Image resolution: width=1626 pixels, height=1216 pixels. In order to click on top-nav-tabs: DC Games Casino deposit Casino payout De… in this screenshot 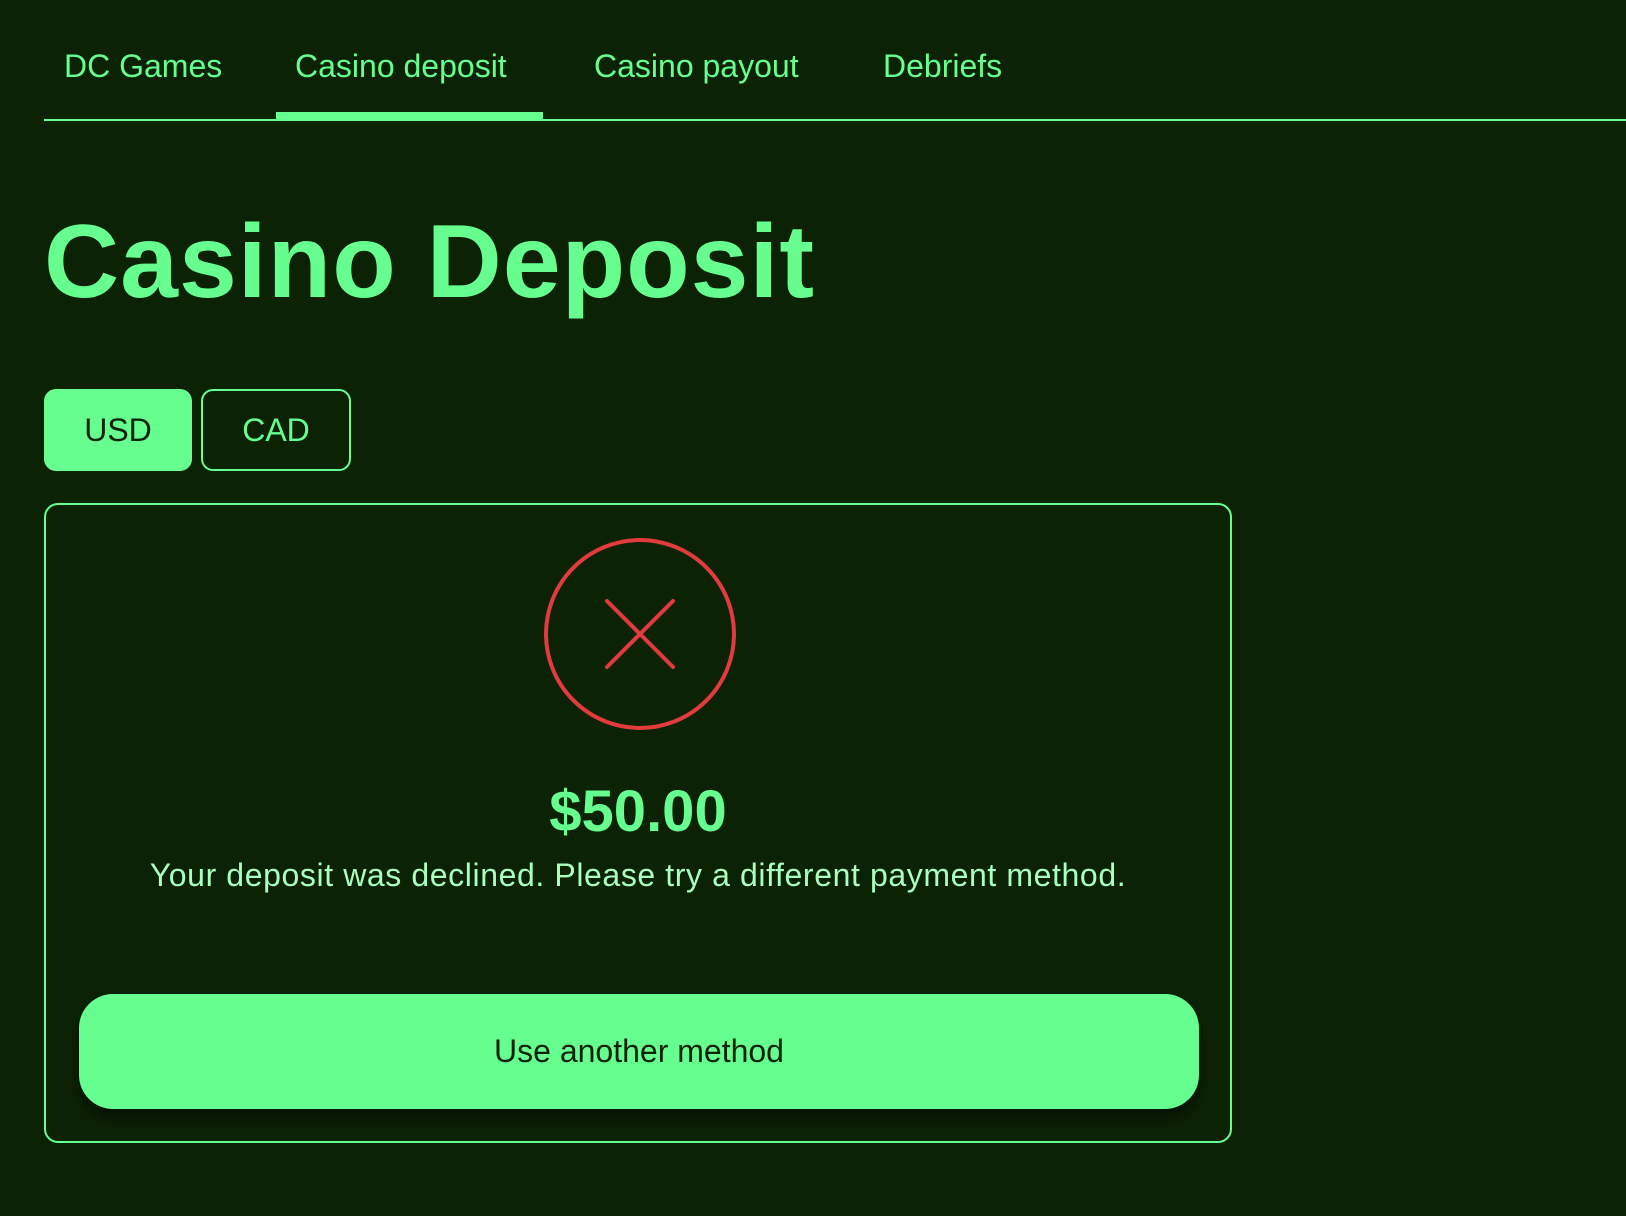, I will do `click(835, 60)`.